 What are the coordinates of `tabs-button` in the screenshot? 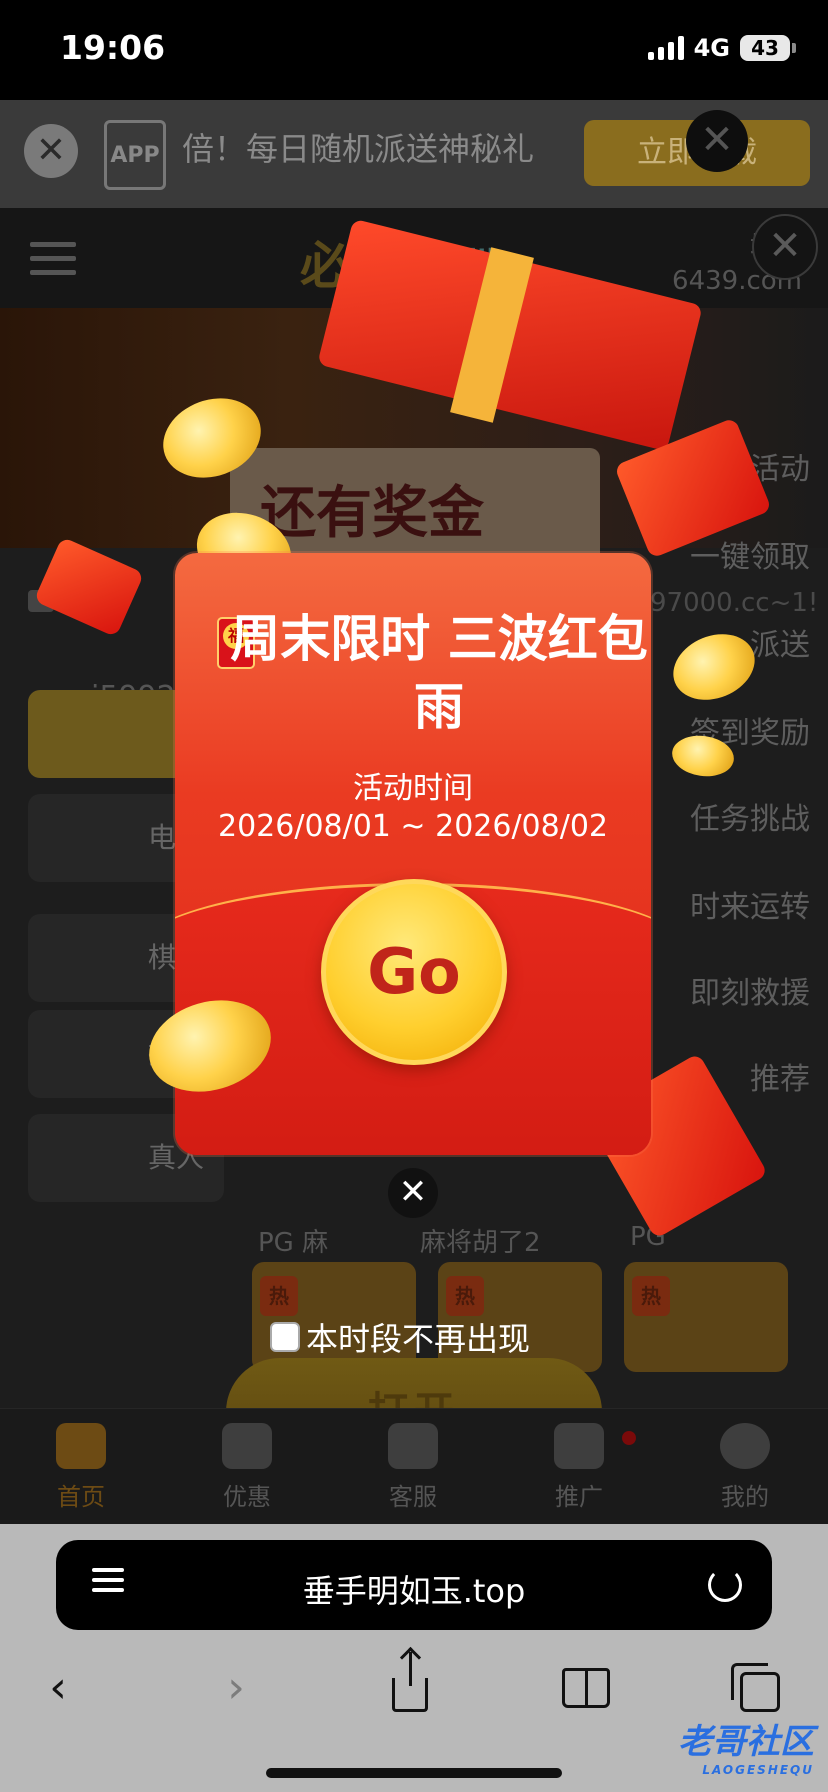 It's located at (760, 1688).